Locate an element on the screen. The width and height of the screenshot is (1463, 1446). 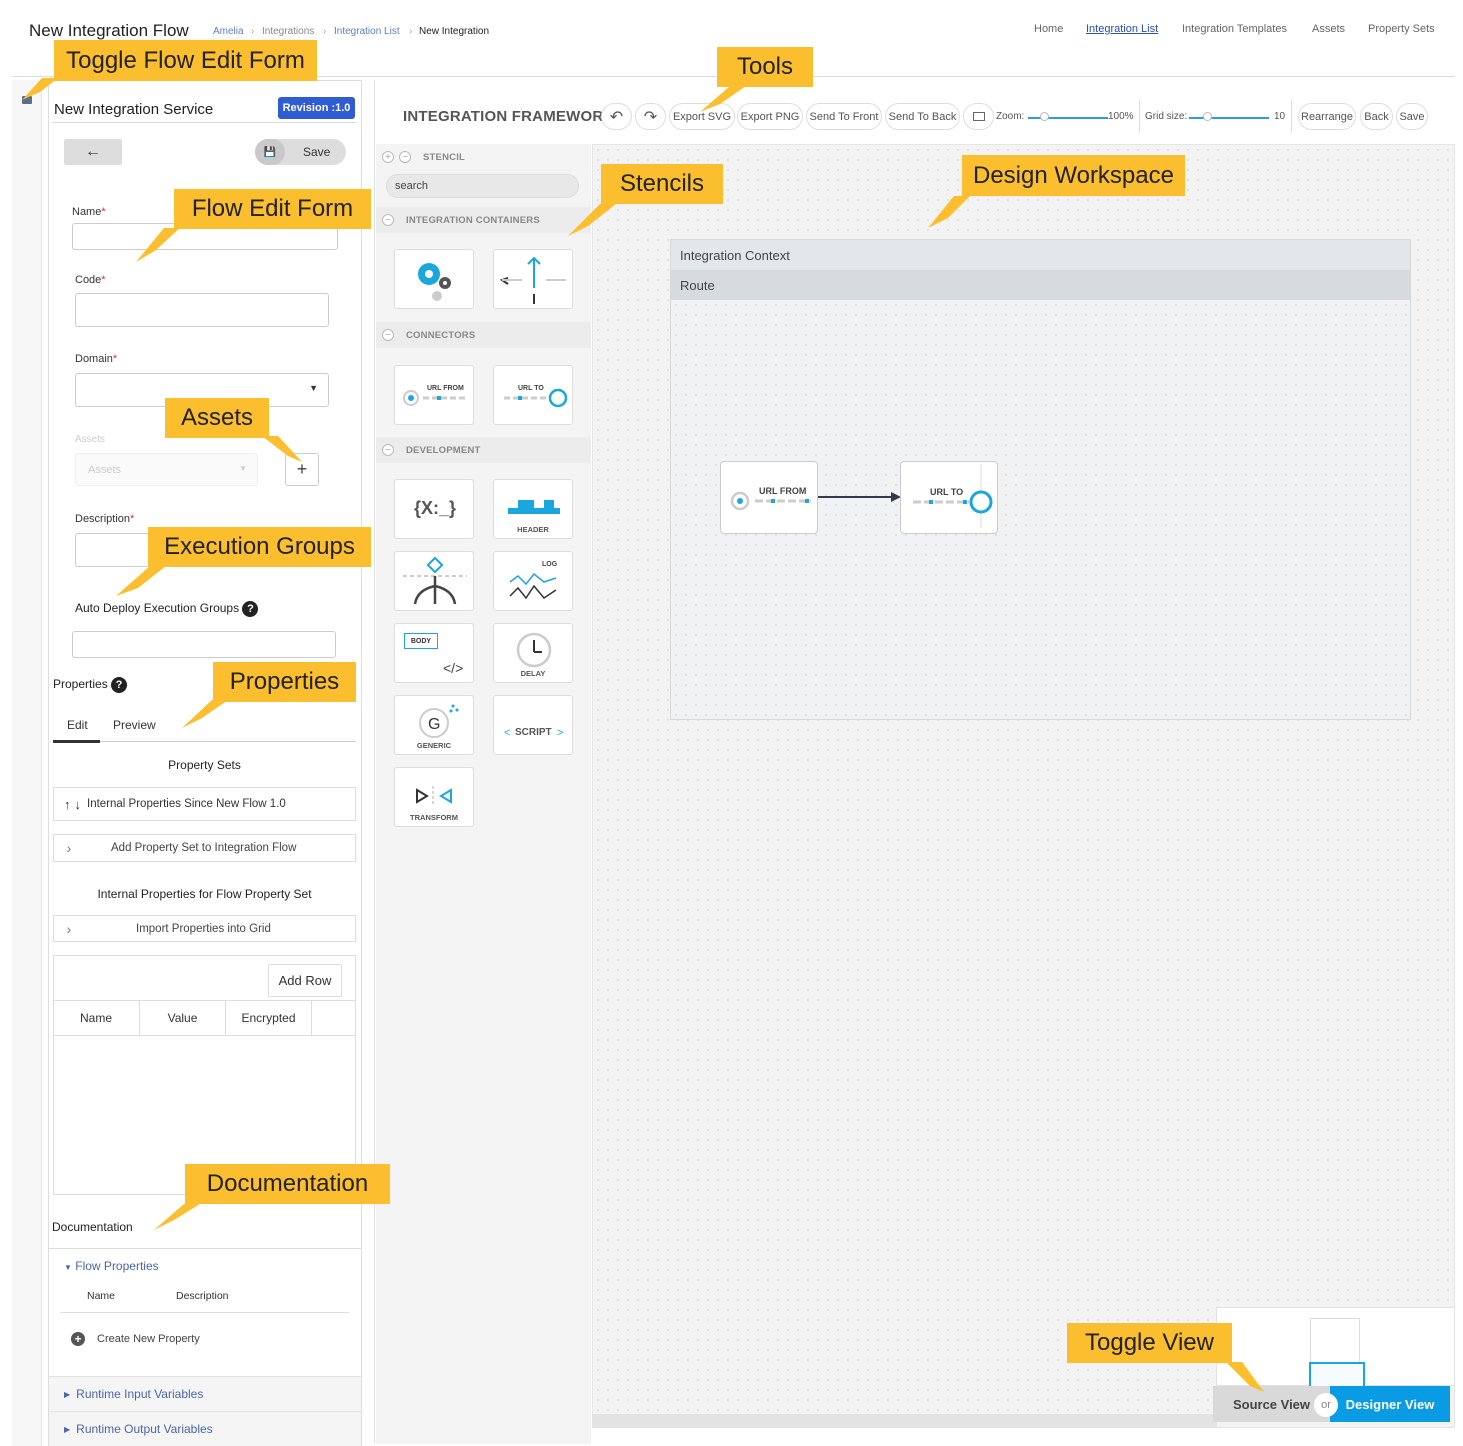
tab-preview: Preview is located at coordinates (134, 725).